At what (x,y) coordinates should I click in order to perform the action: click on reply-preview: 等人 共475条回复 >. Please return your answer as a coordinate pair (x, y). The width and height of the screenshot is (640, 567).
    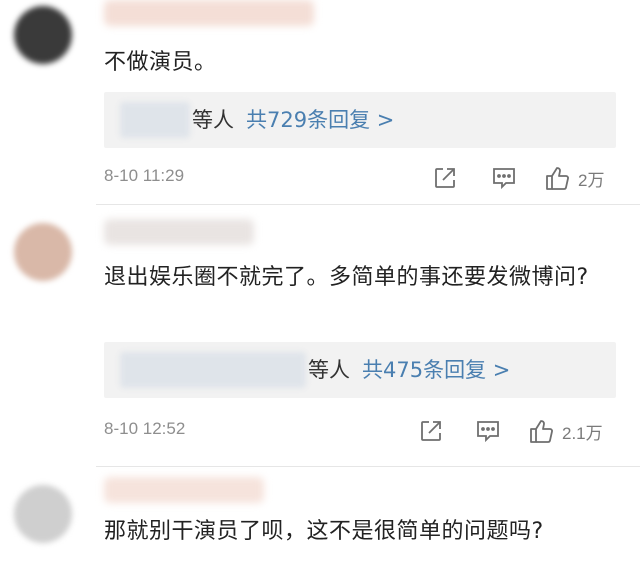
    Looking at the image, I should click on (360, 370).